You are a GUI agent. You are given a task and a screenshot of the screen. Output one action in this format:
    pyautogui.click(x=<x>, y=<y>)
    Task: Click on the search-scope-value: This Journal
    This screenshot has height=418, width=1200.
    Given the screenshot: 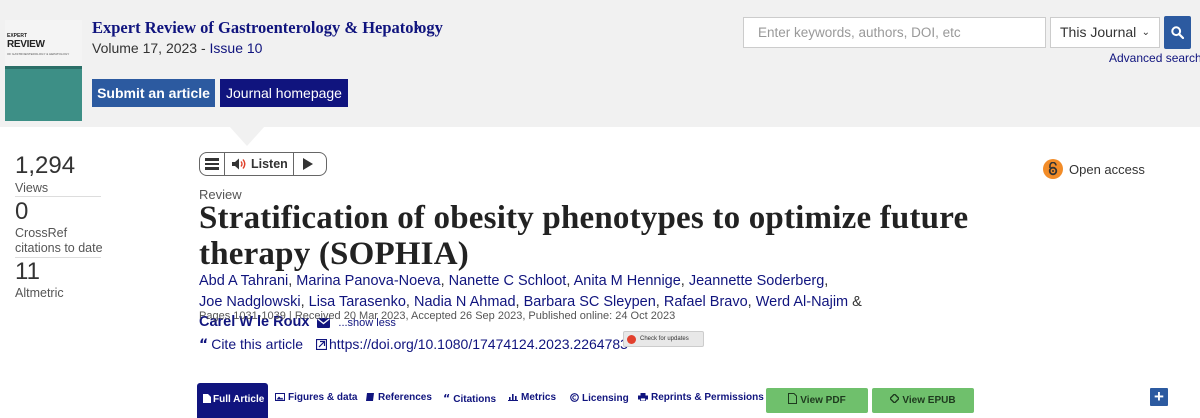 What is the action you would take?
    pyautogui.click(x=1098, y=32)
    